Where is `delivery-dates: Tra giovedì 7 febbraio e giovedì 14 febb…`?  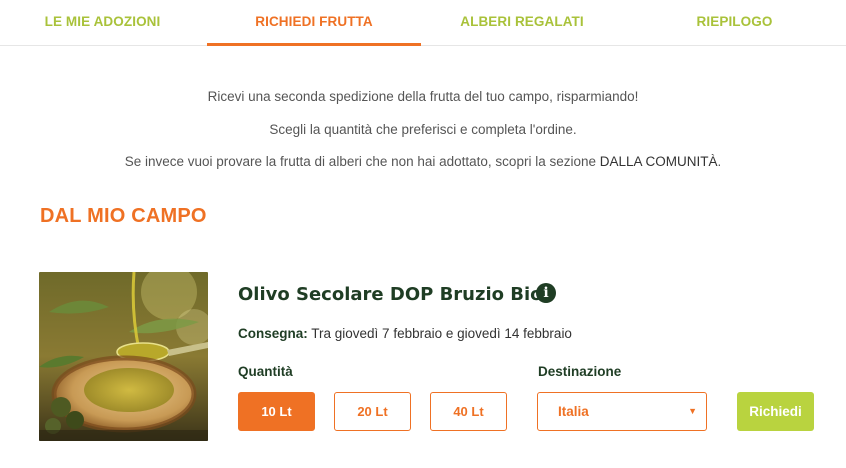
delivery-dates: Tra giovedì 7 febbraio e giovedì 14 febb… is located at coordinates (439, 333).